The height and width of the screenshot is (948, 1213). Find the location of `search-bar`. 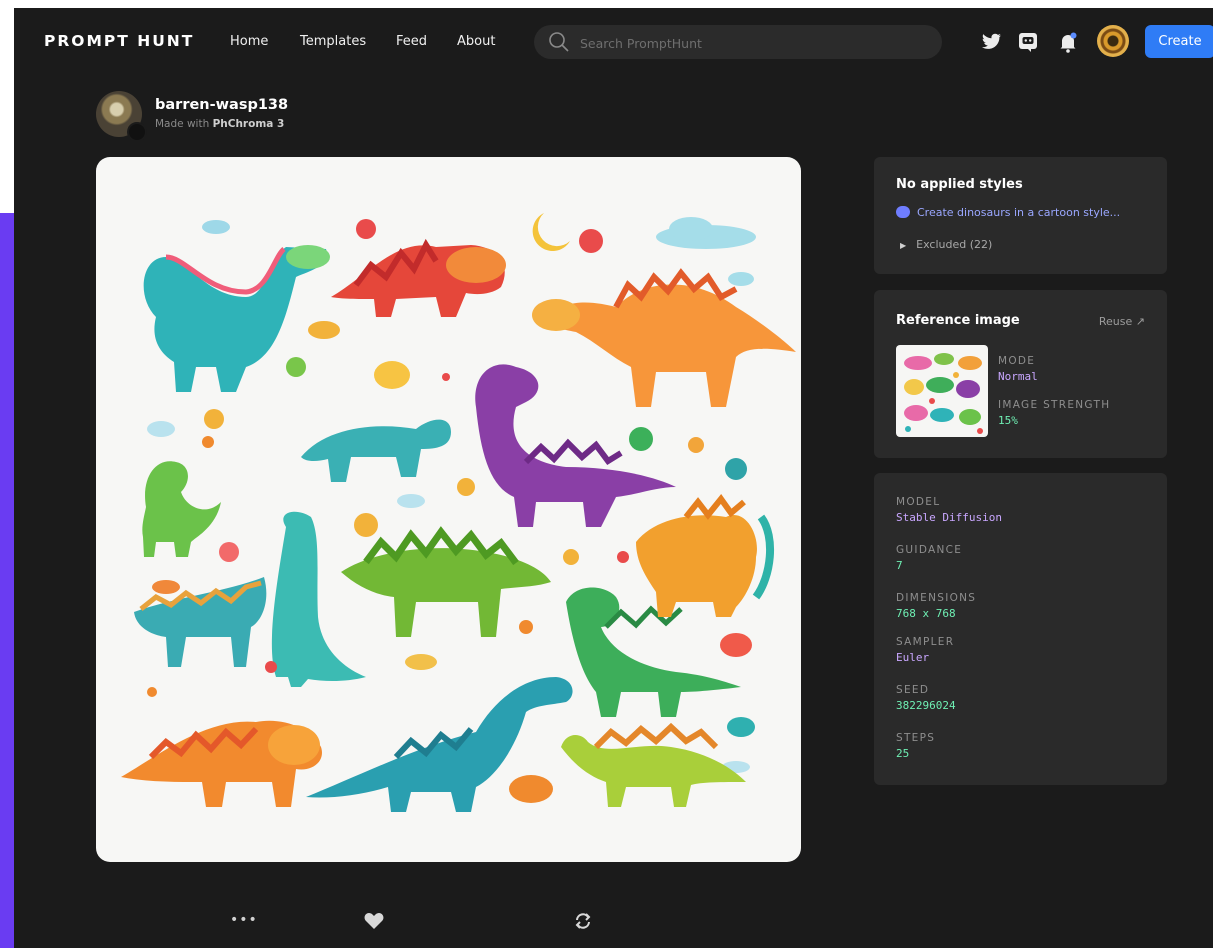

search-bar is located at coordinates (738, 42).